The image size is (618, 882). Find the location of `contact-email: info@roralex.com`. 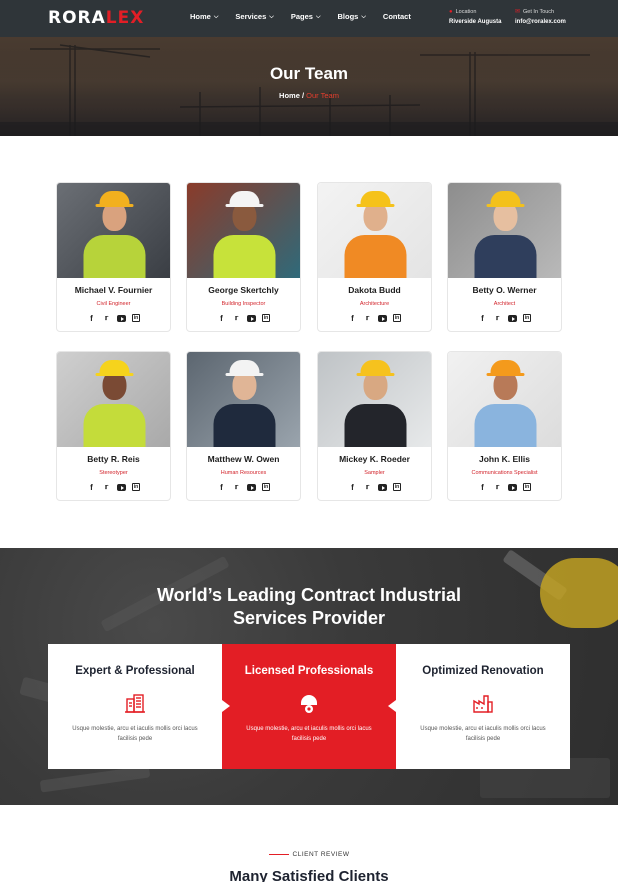

contact-email: info@roralex.com is located at coordinates (540, 22).